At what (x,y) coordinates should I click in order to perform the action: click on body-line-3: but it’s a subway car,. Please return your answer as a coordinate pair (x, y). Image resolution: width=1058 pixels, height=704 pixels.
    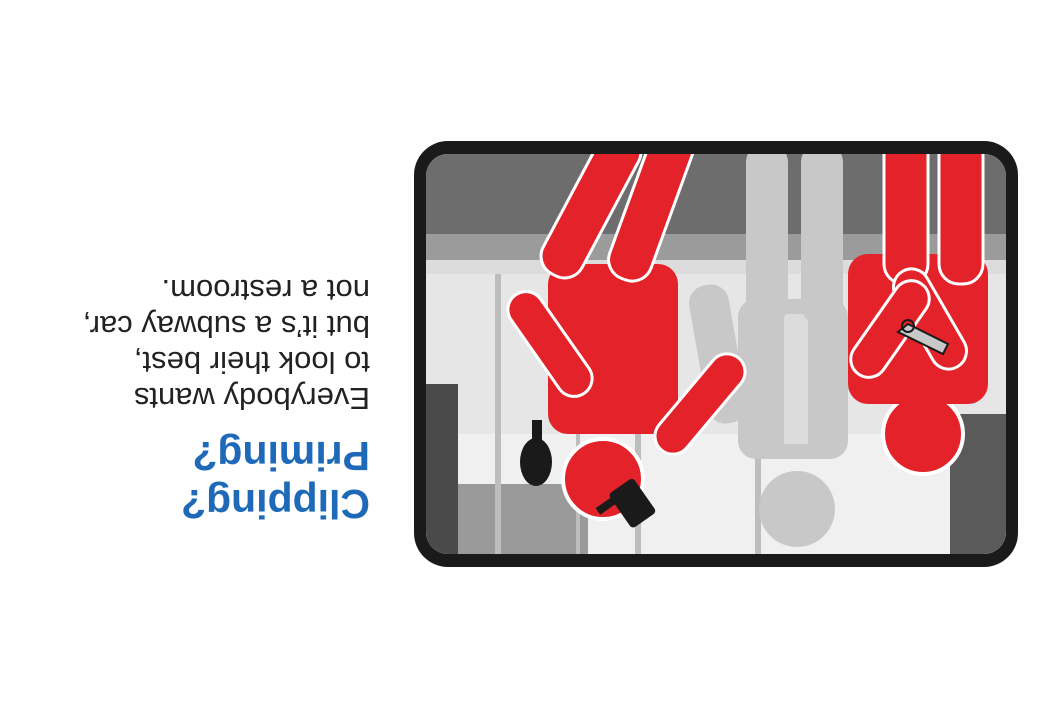
    Looking at the image, I should click on (226, 326).